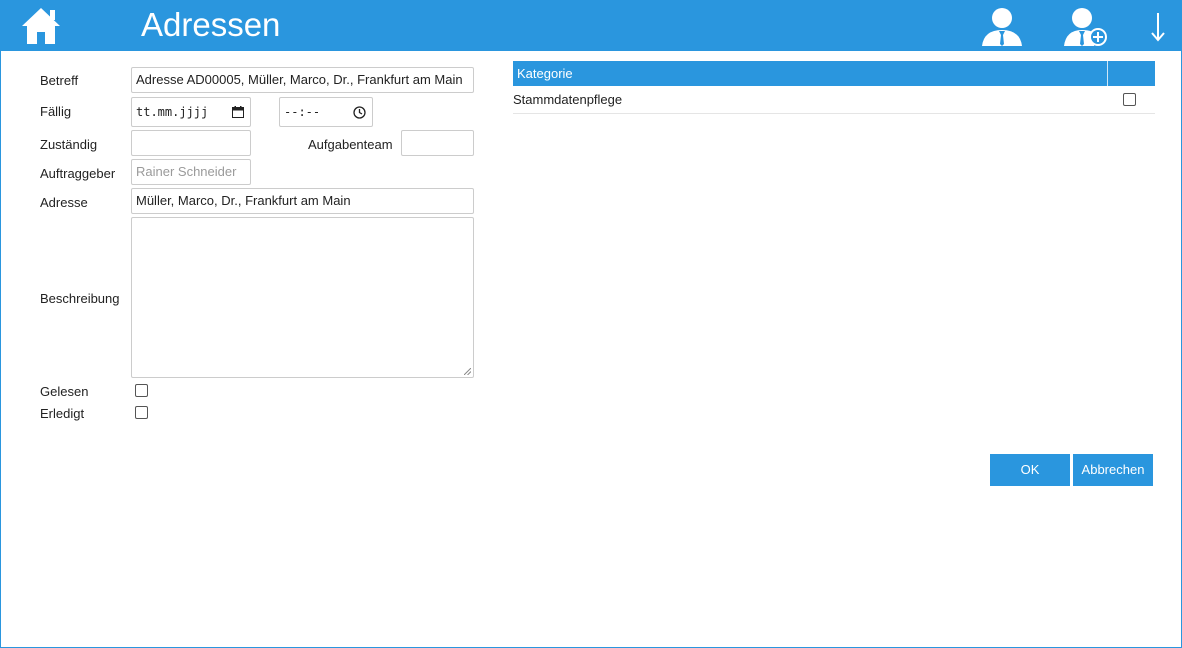 This screenshot has width=1182, height=648. What do you see at coordinates (69, 144) in the screenshot?
I see `zustaendig-label: Zuständig` at bounding box center [69, 144].